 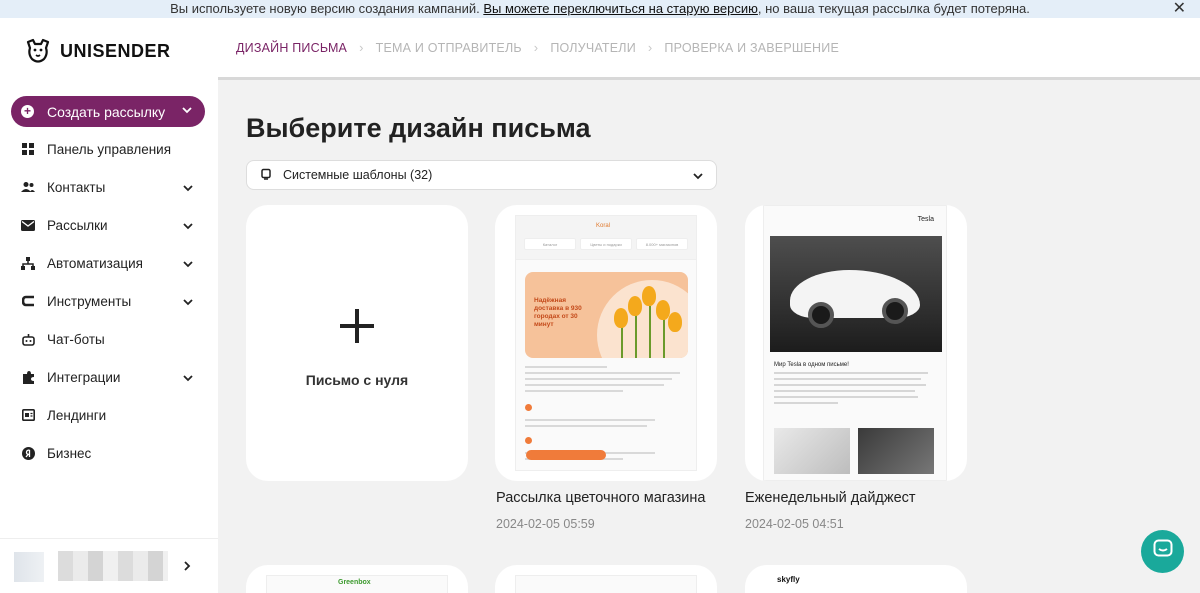 I want to click on sidebar-item-business: Бизнес, so click(x=109, y=453).